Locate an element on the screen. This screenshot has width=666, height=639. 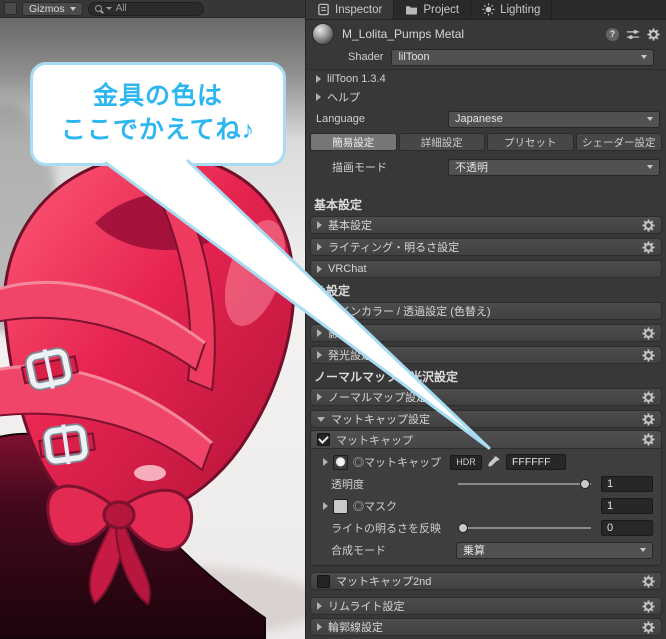
bubble-text-line2: ここでかえてね♪ is located at coordinates (158, 130).